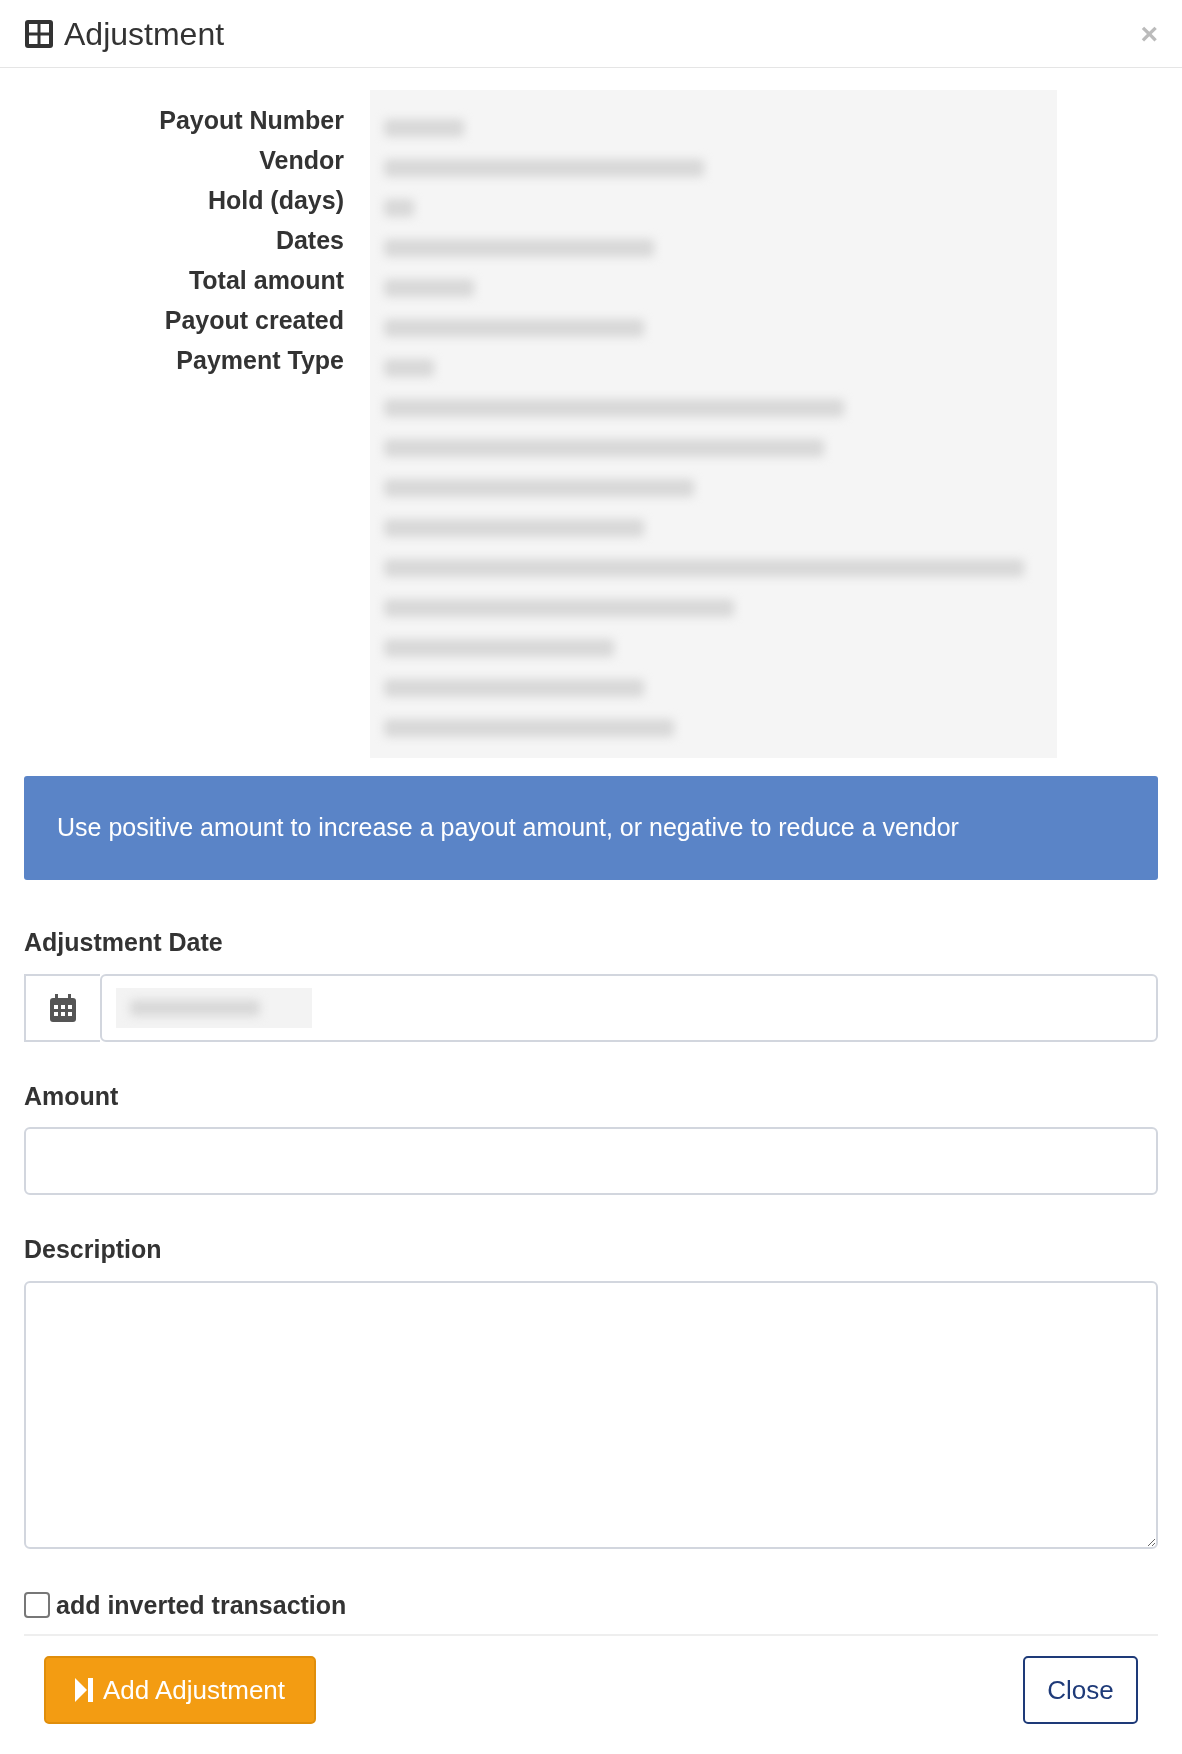 Image resolution: width=1182 pixels, height=1754 pixels. I want to click on close-button: ×, so click(1149, 33).